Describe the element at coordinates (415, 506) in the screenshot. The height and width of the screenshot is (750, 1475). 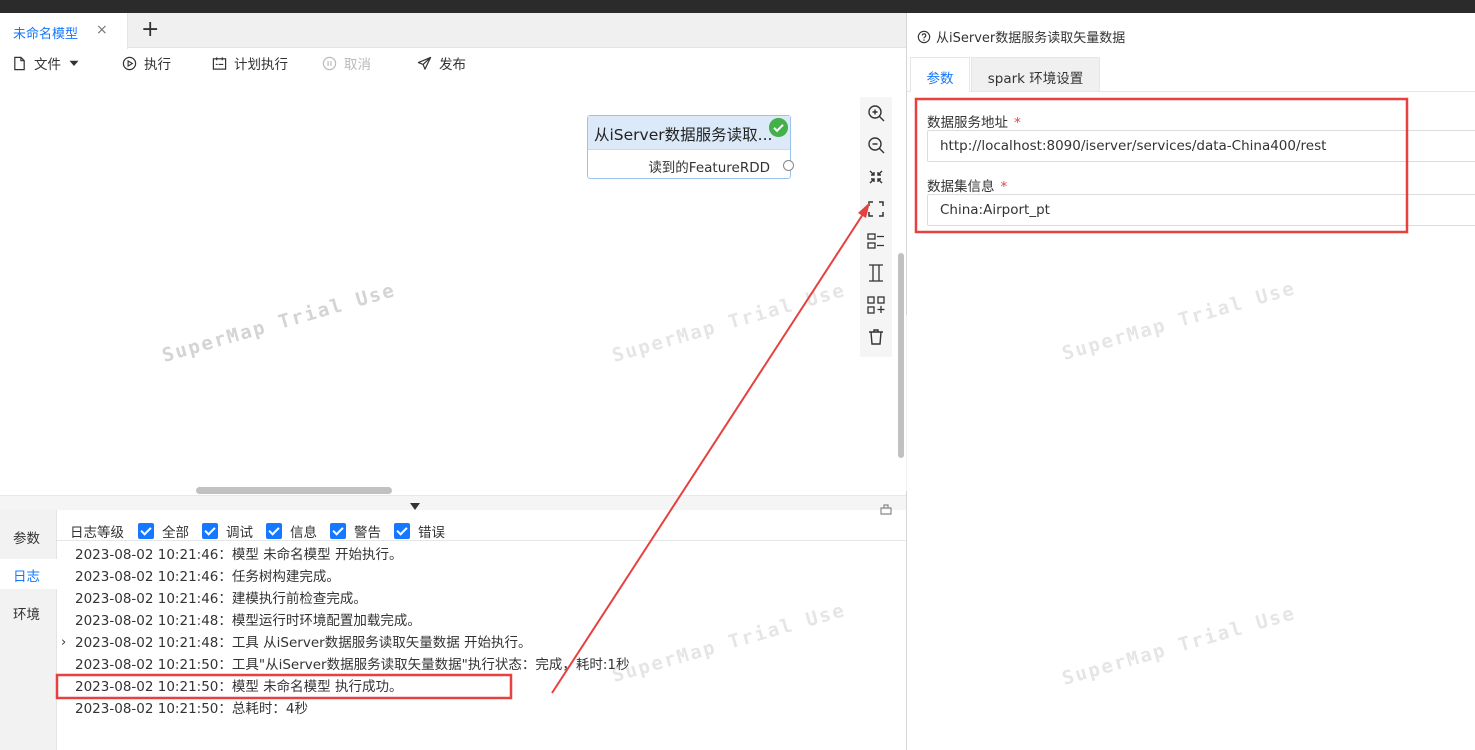
I see `collapse-down-icon` at that location.